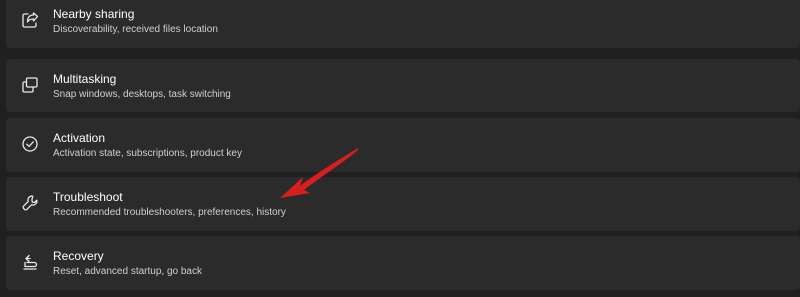 The width and height of the screenshot is (800, 297). Describe the element at coordinates (78, 256) in the screenshot. I see `settings-item-title: Recovery` at that location.